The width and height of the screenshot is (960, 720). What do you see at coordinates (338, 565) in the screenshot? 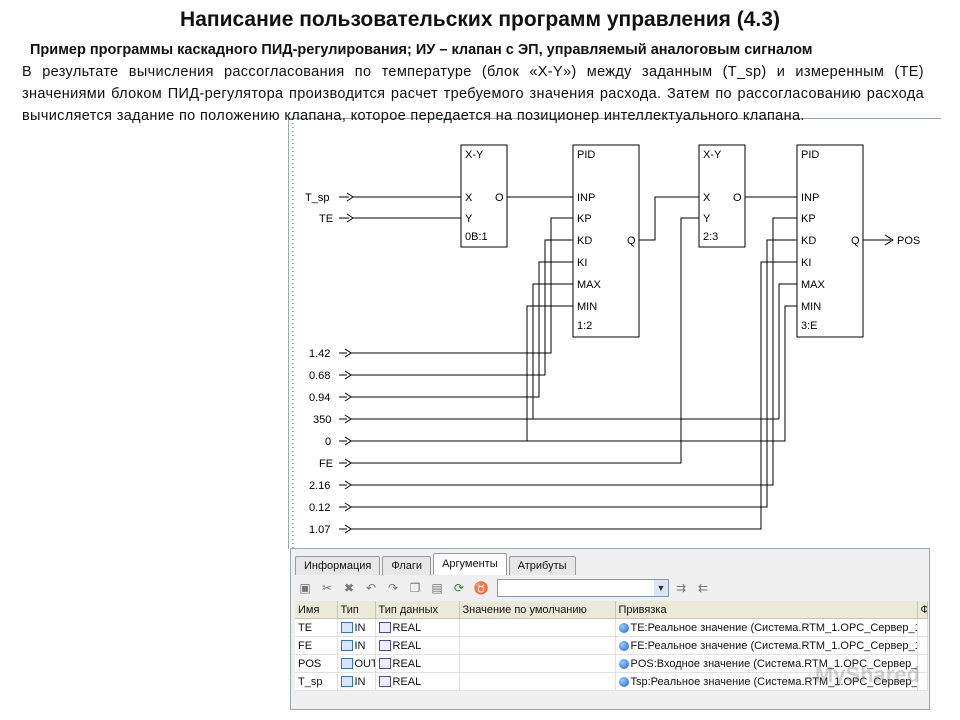
I see `tab-info: Информация` at bounding box center [338, 565].